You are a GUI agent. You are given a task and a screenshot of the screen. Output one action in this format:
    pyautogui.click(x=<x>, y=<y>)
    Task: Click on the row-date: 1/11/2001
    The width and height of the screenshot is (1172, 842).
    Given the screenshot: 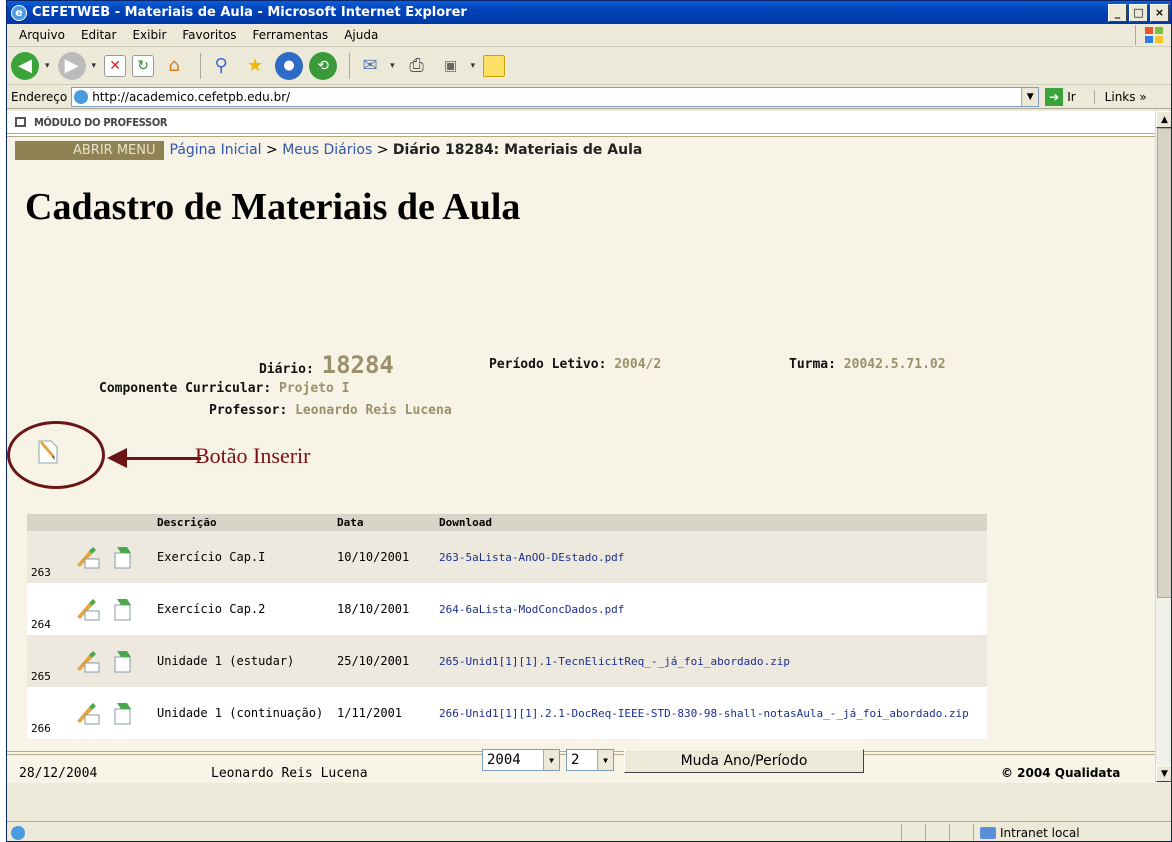 What is the action you would take?
    pyautogui.click(x=384, y=713)
    